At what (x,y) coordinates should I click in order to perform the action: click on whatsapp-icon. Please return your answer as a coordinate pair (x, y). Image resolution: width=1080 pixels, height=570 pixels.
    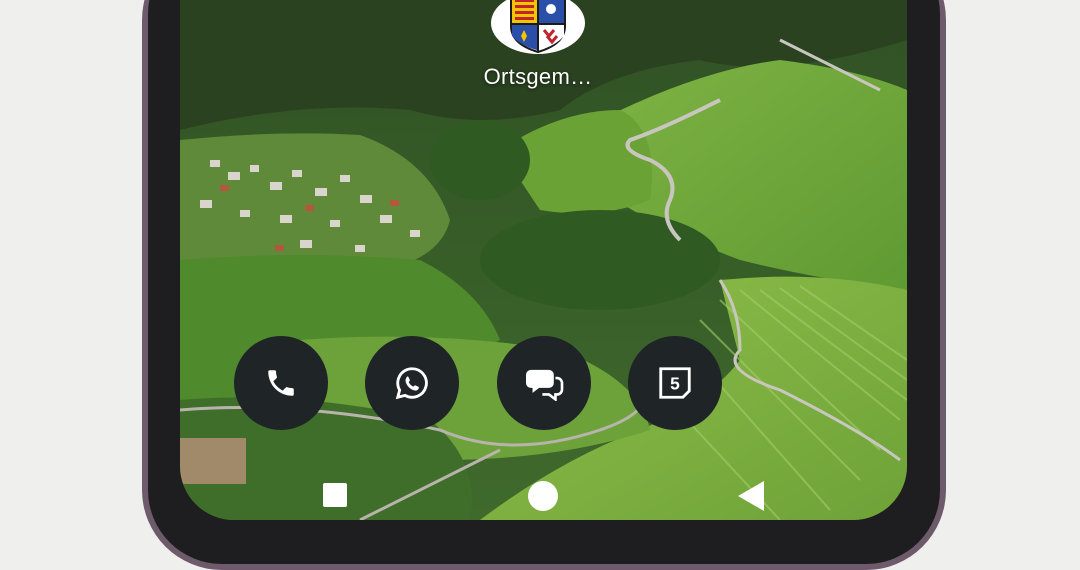
    Looking at the image, I should click on (411, 383).